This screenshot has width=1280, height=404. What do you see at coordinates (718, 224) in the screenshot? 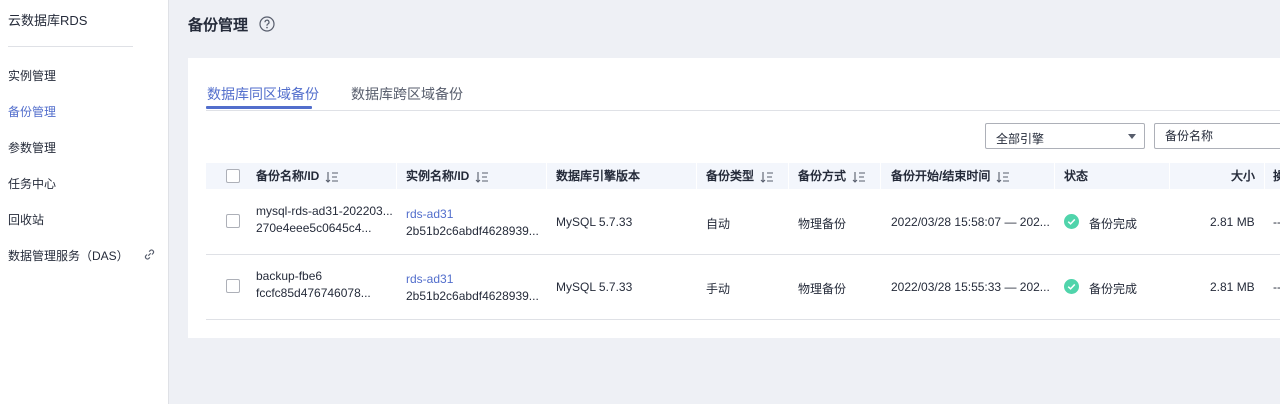
I see `backup-type: 自动` at bounding box center [718, 224].